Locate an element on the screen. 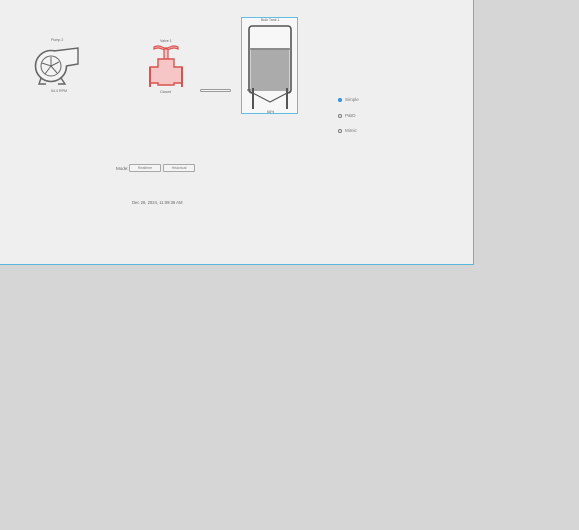 The image size is (579, 530). radio-option-pid: P&ID is located at coordinates (347, 115).